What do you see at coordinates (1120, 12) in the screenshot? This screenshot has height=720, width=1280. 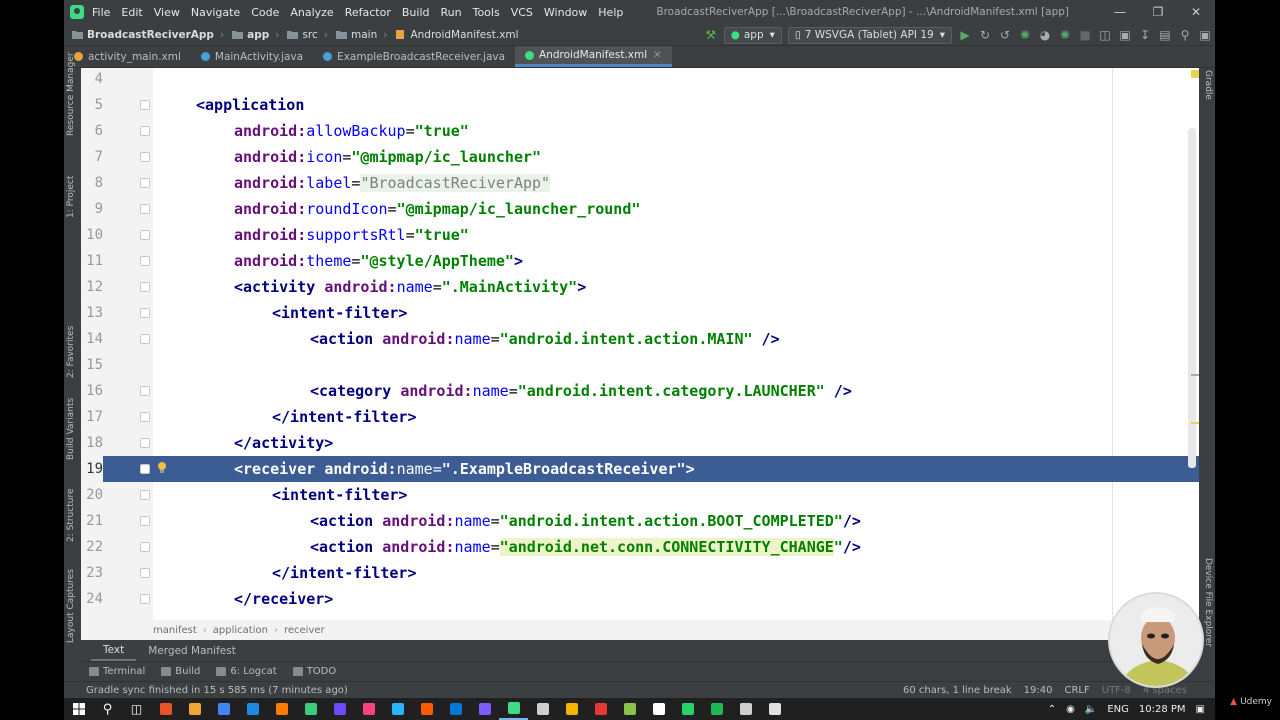 I see `minimize-button: —` at bounding box center [1120, 12].